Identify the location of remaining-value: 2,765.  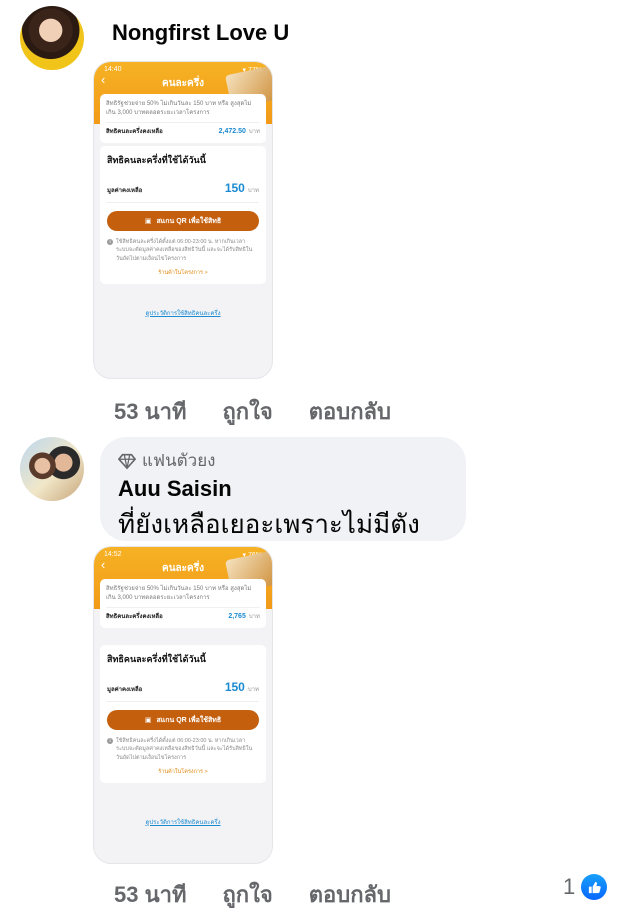
(237, 617).